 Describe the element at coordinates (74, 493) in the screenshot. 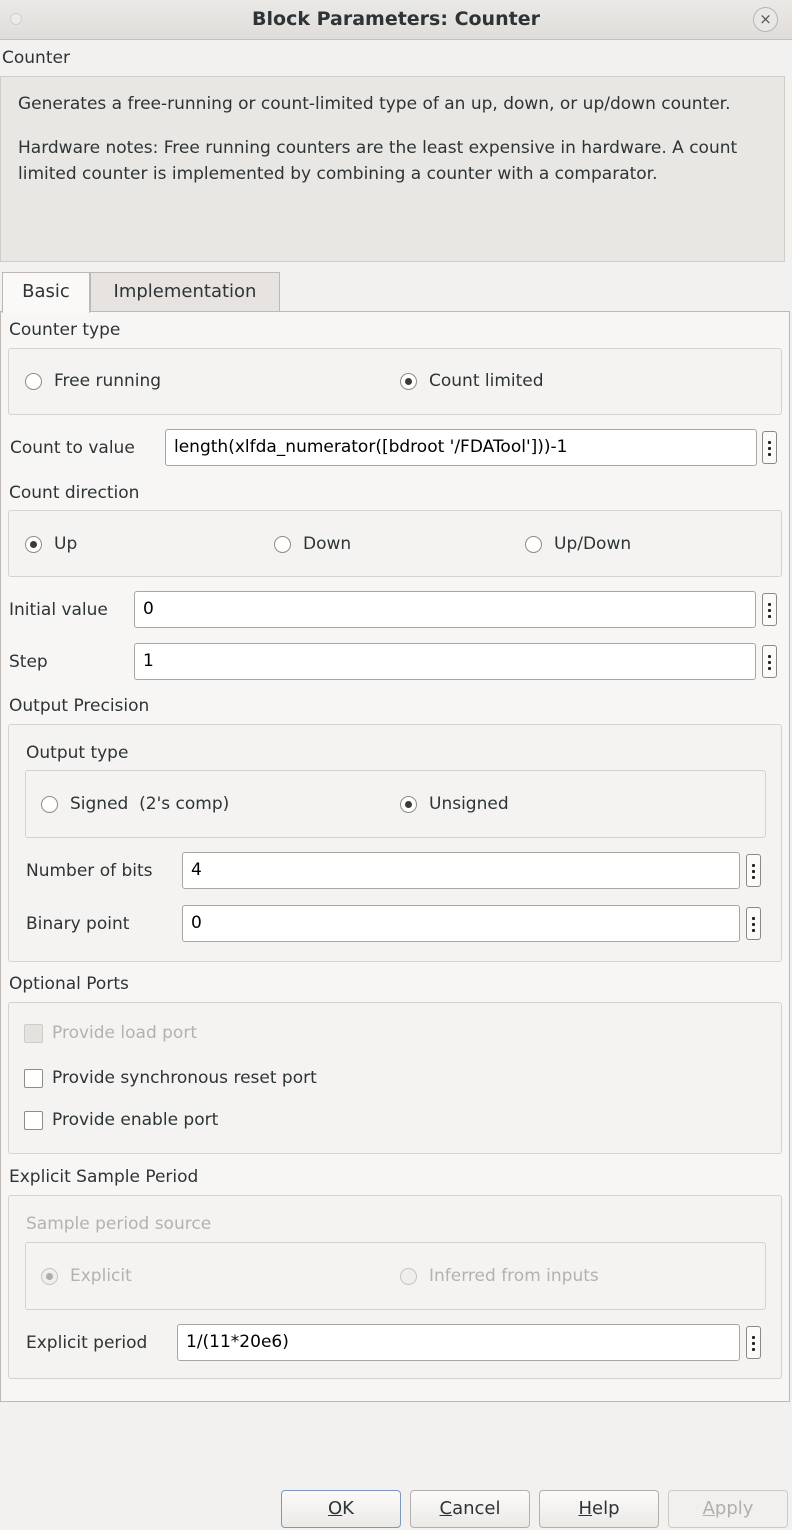

I see `count-direction-heading: Count direction` at that location.